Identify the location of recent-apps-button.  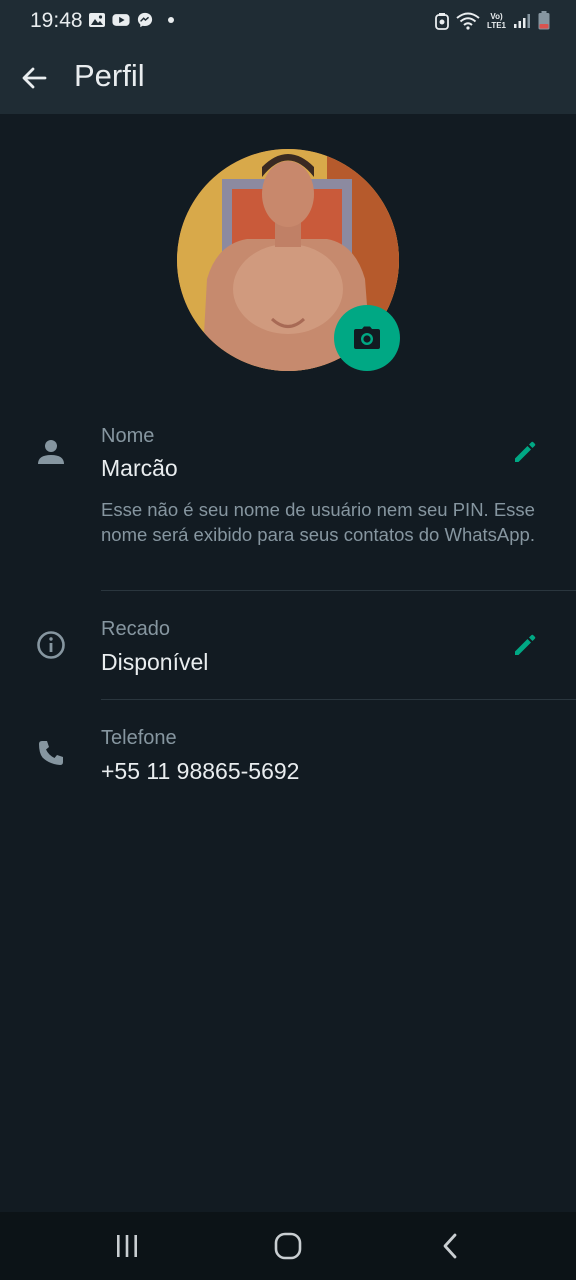
(127, 1246).